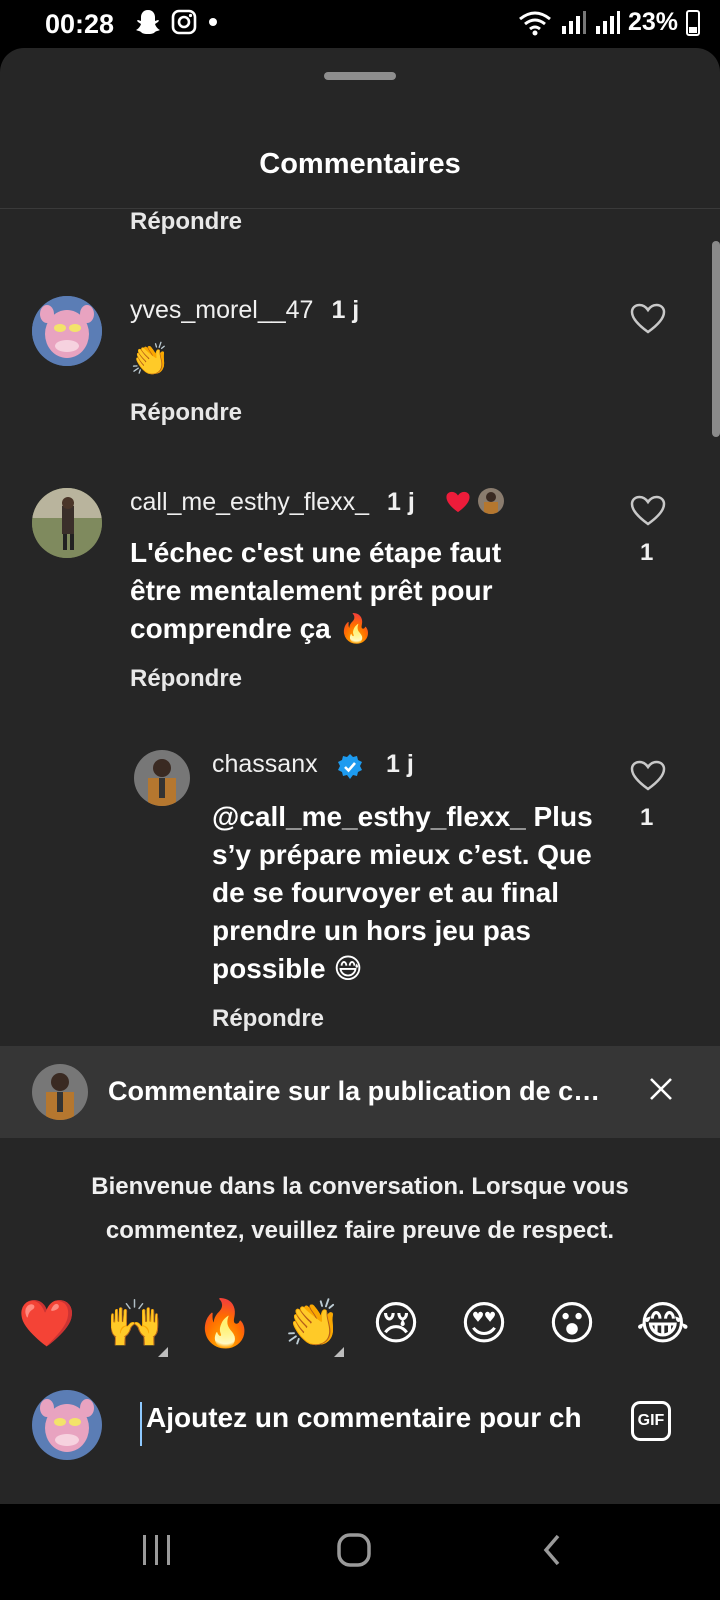 This screenshot has height=1600, width=720. I want to click on scrollbar, so click(716, 339).